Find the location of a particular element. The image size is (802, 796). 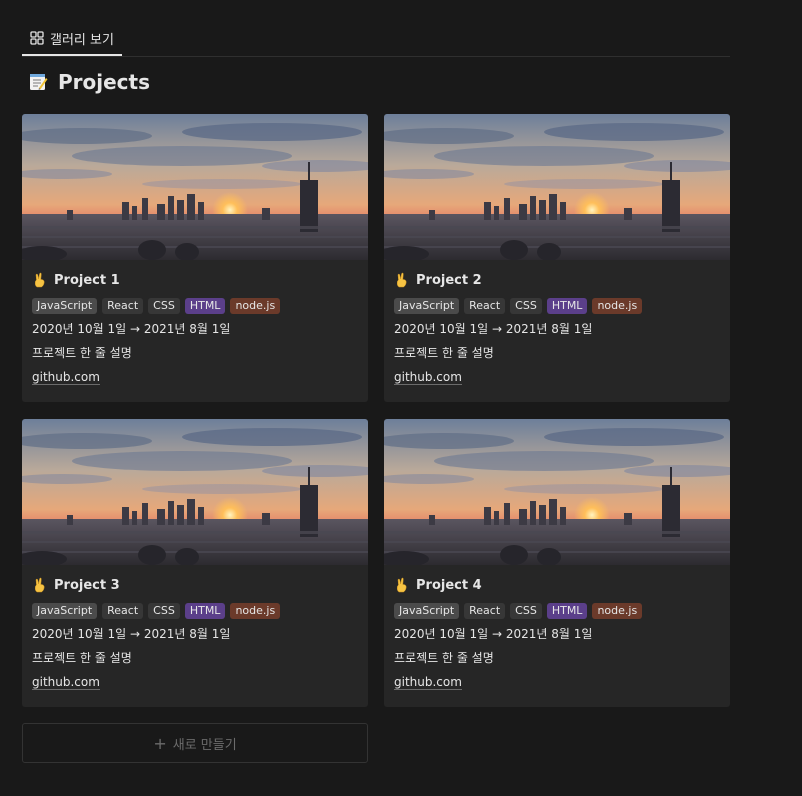

view-tabbar: 갤러리 보기 is located at coordinates (376, 39).